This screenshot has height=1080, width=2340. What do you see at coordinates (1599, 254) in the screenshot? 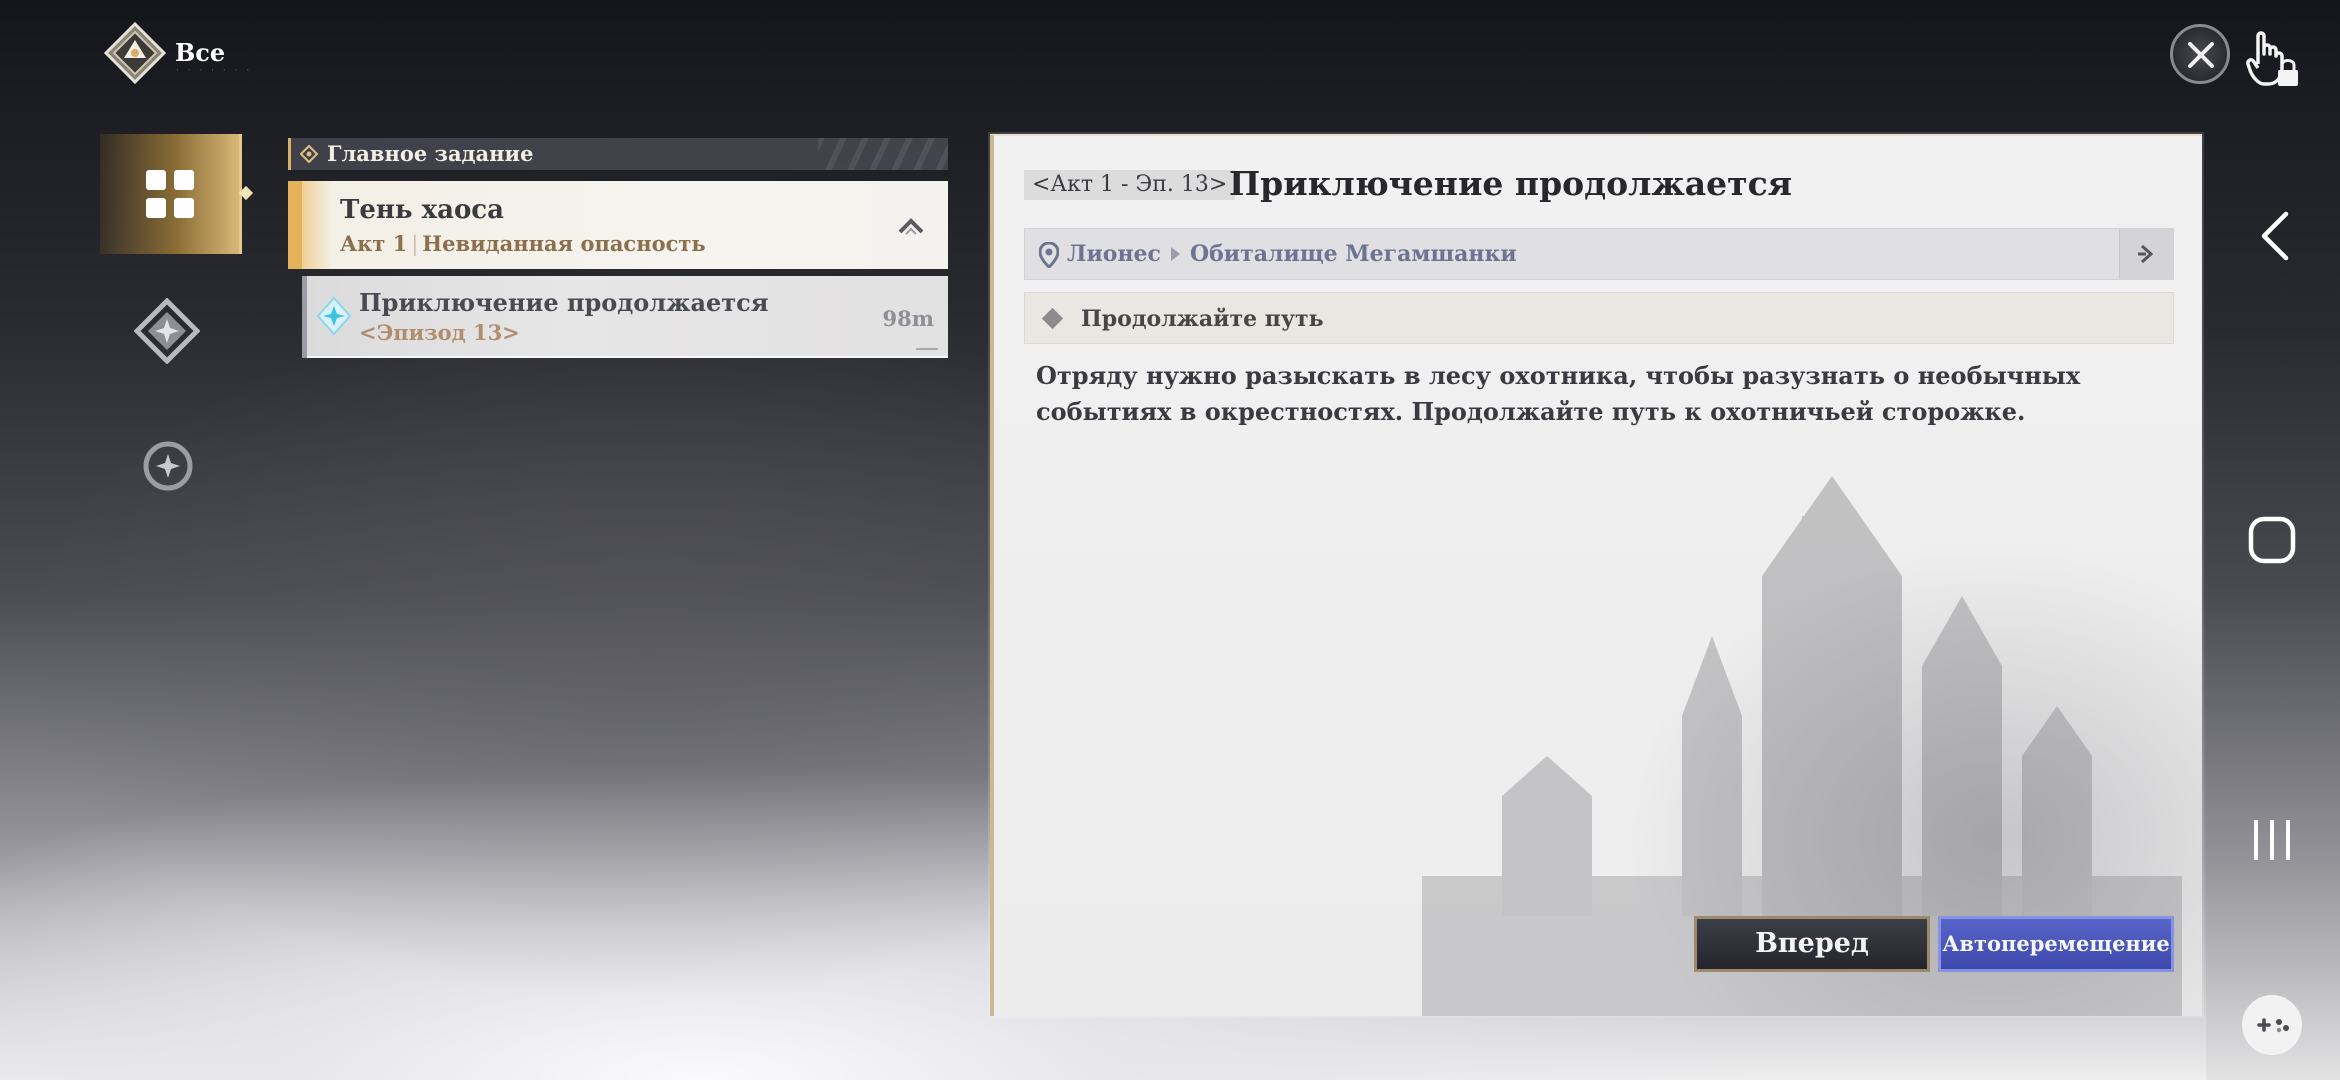
I see `location-bar: Лионес Обиталище Мегамшанки` at bounding box center [1599, 254].